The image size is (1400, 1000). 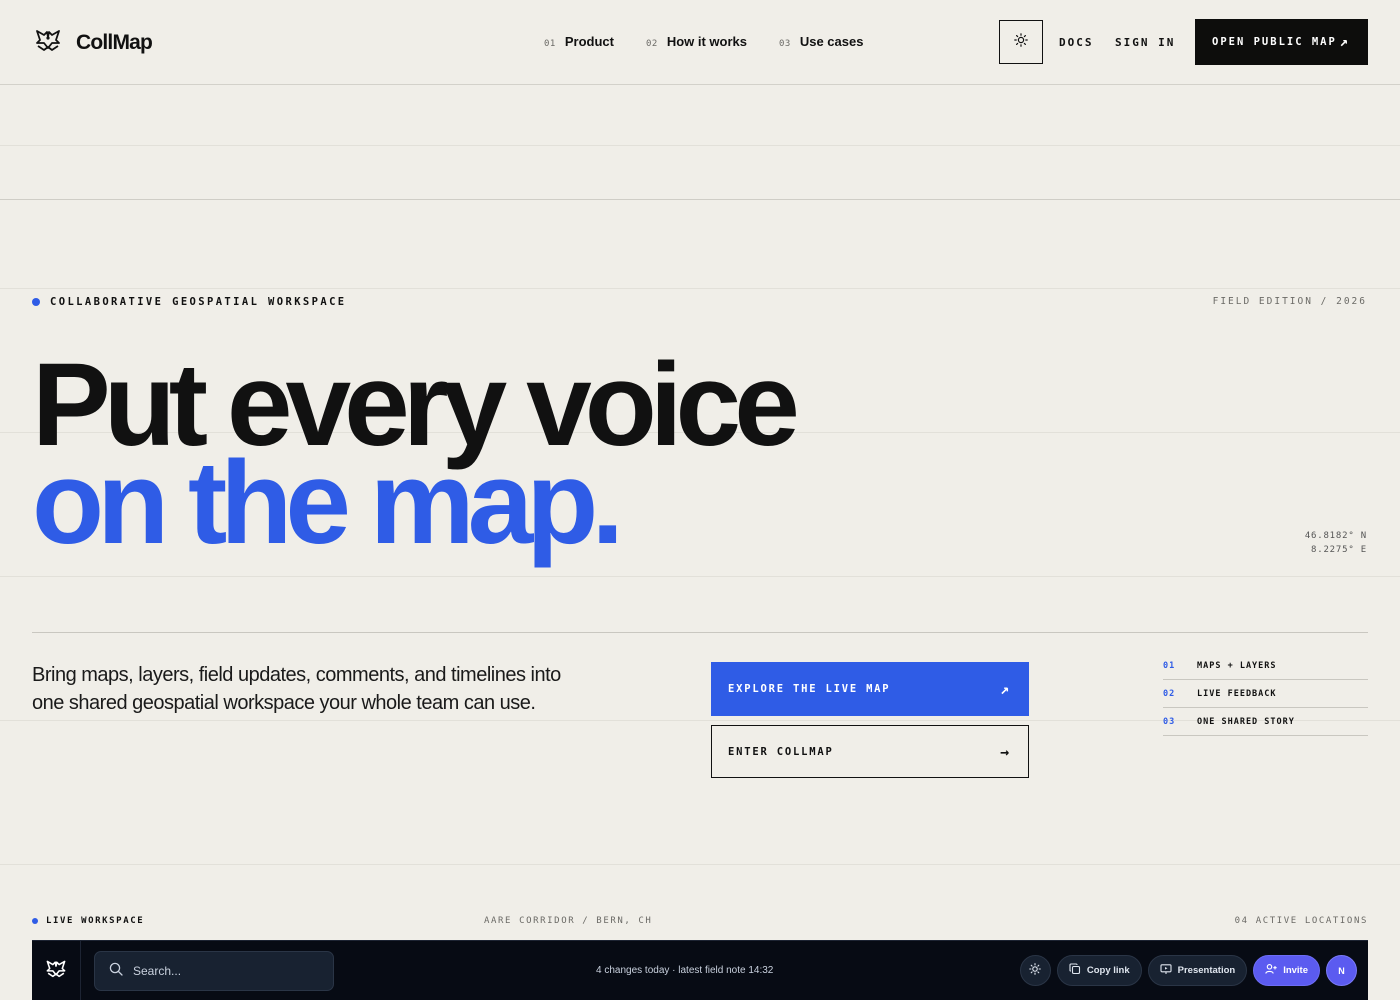 I want to click on feature-number: 03, so click(x=1169, y=721).